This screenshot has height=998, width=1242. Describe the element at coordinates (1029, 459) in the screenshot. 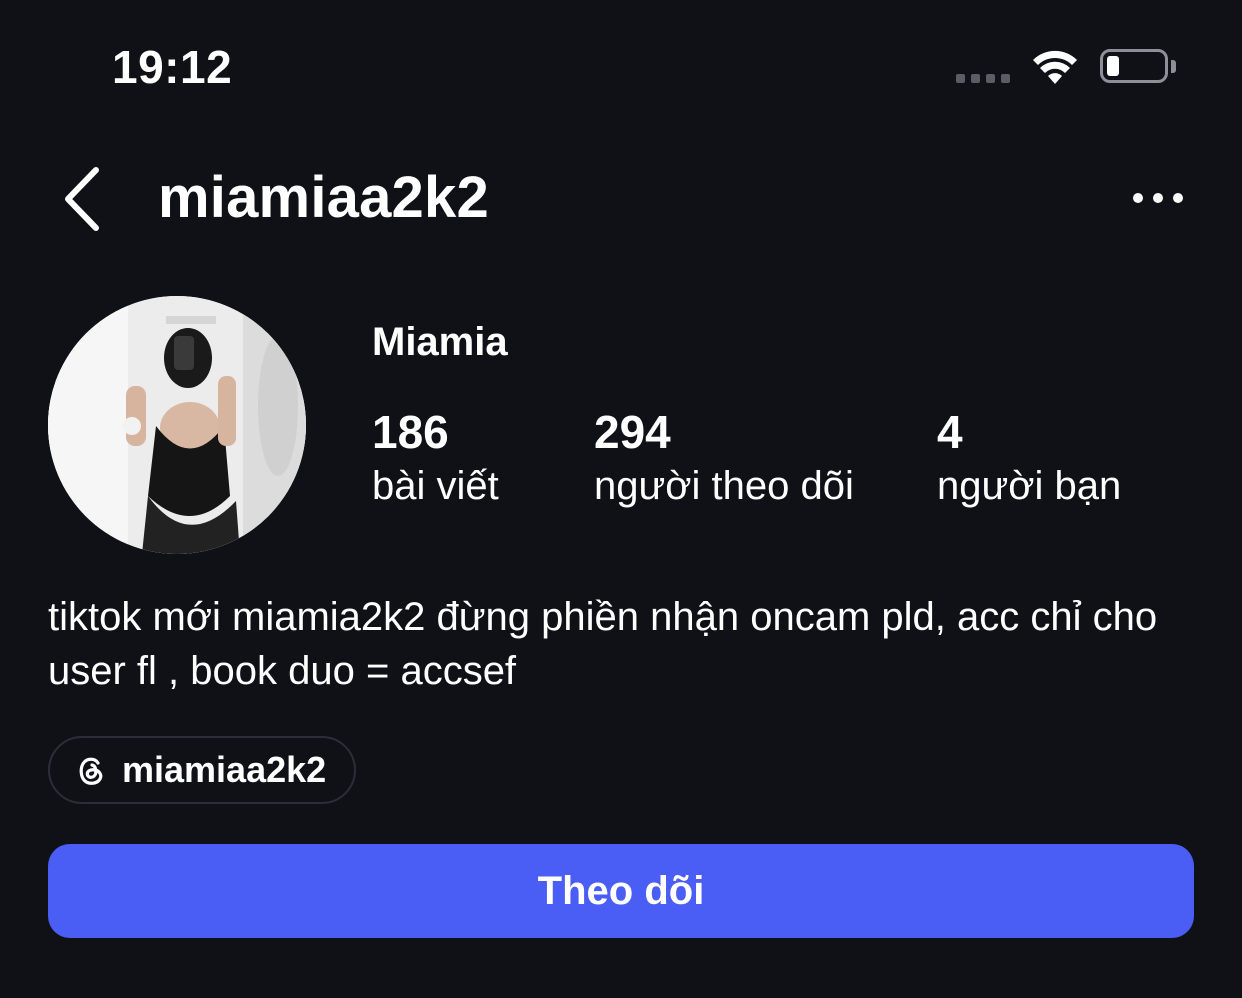

I see `stat-friends: 4 người bạn` at that location.